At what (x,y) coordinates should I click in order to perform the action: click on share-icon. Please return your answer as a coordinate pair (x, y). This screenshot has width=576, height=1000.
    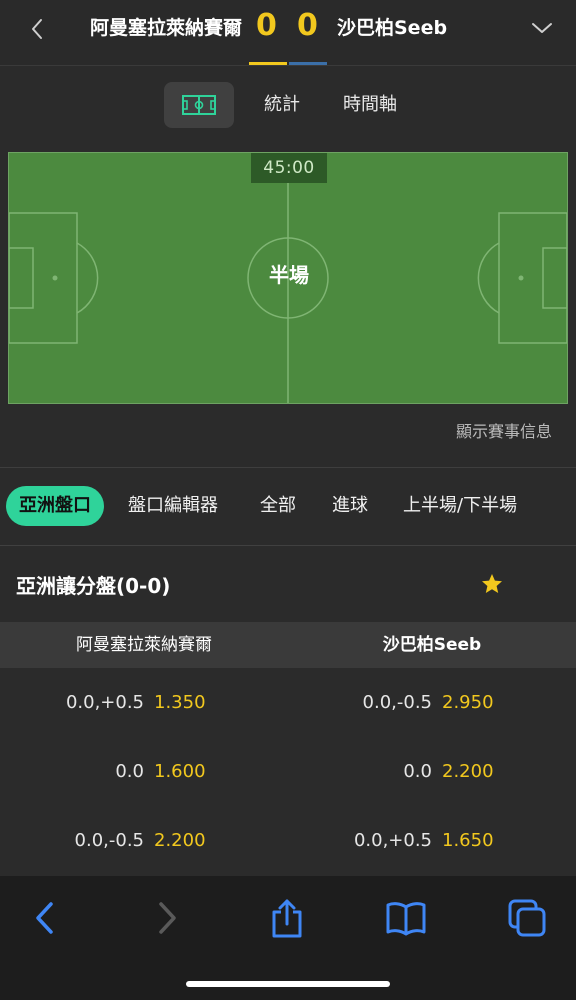
    Looking at the image, I should click on (287, 918).